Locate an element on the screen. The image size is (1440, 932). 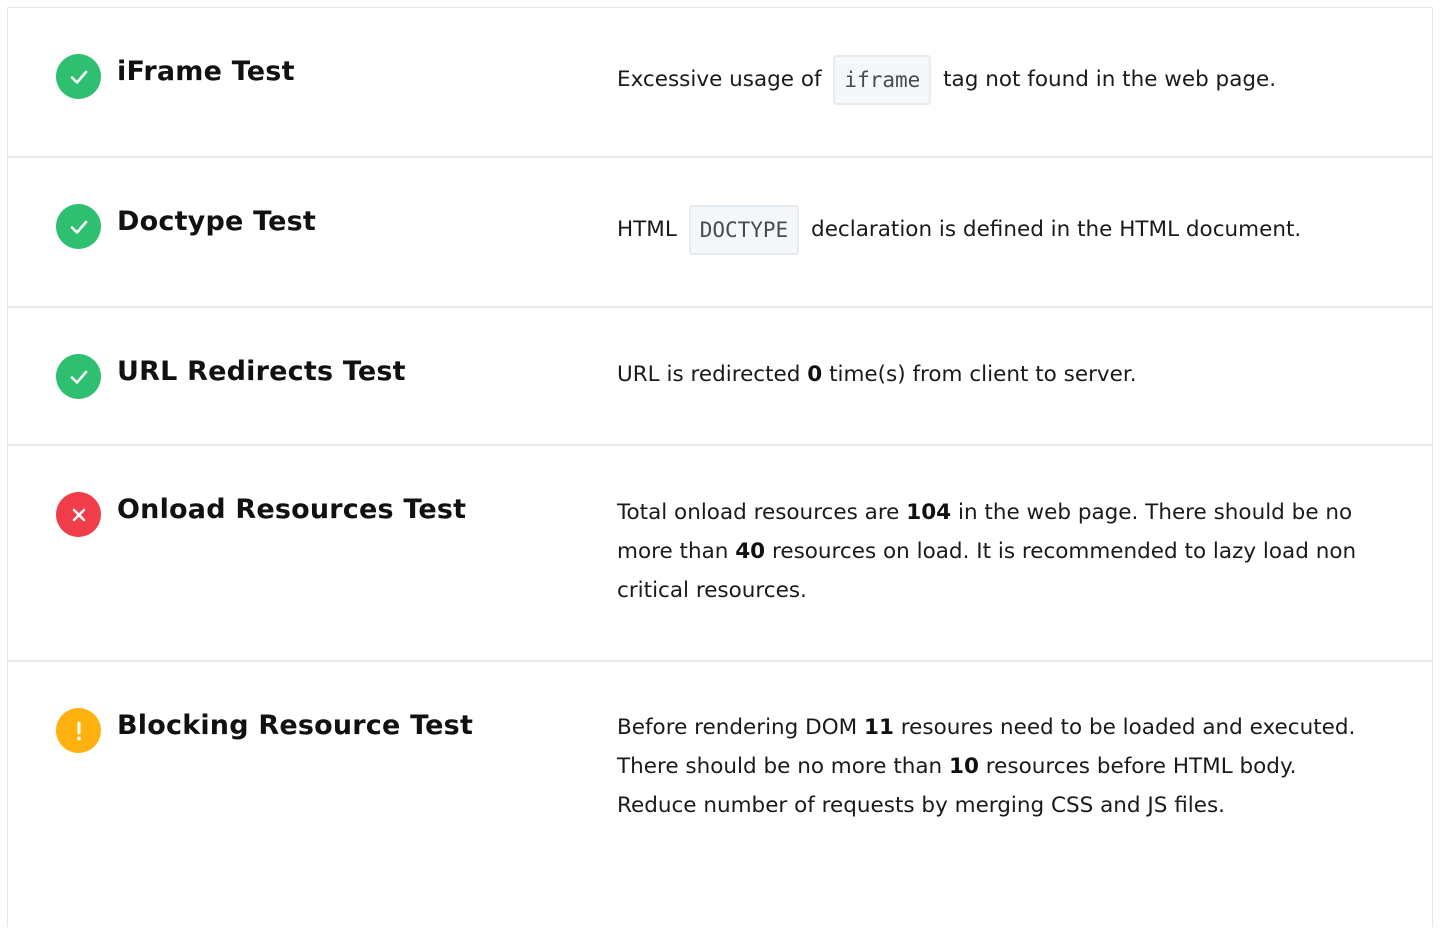
code-snippet: DOCTYPE is located at coordinates (744, 230).